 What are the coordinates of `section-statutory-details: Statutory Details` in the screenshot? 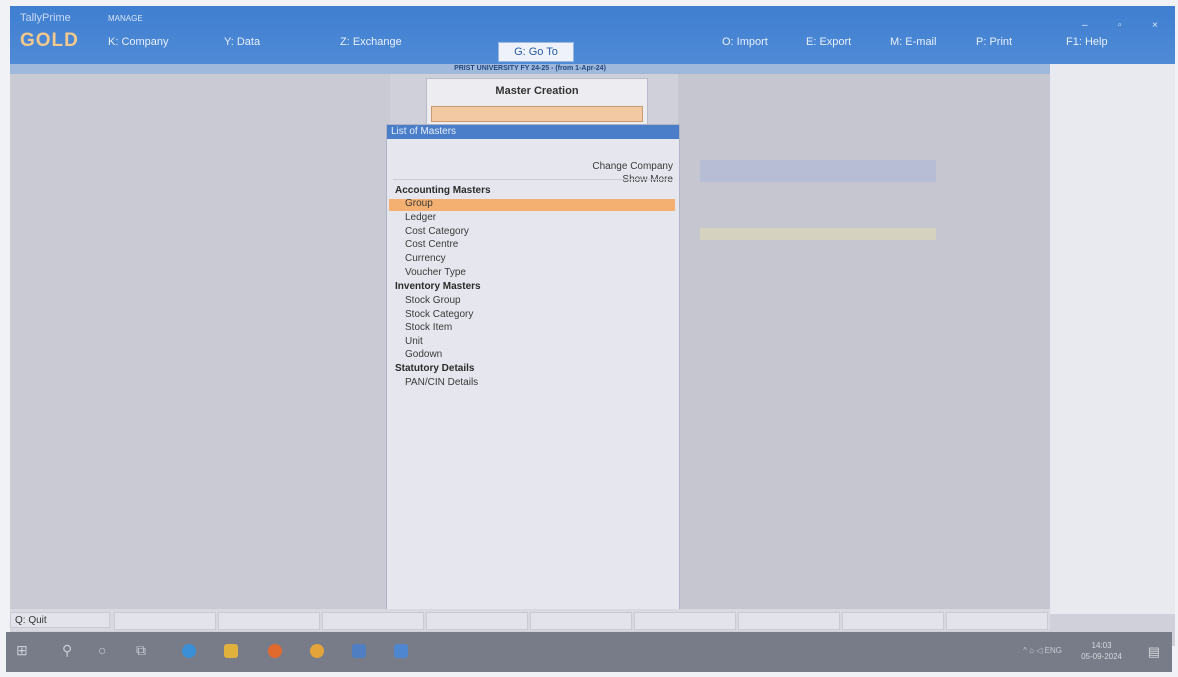 It's located at (435, 368).